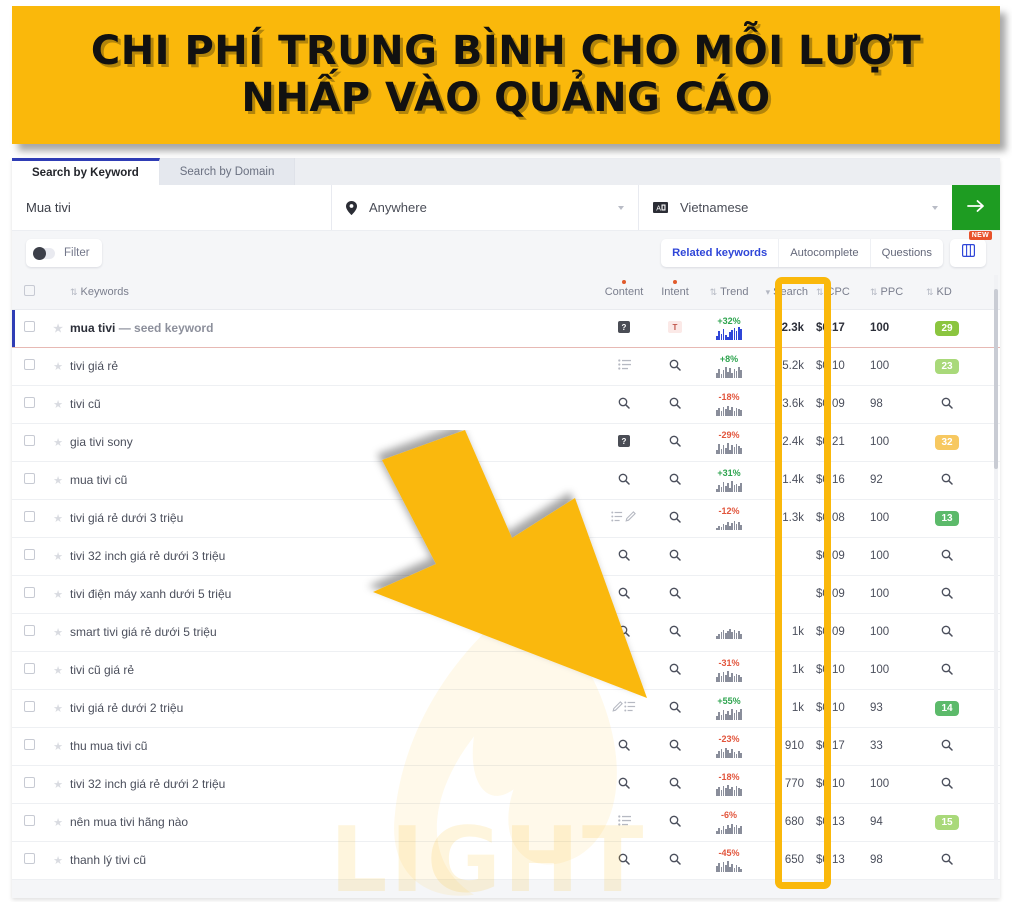 The image size is (1012, 902). Describe the element at coordinates (947, 442) in the screenshot. I see `row-kd: 32` at that location.